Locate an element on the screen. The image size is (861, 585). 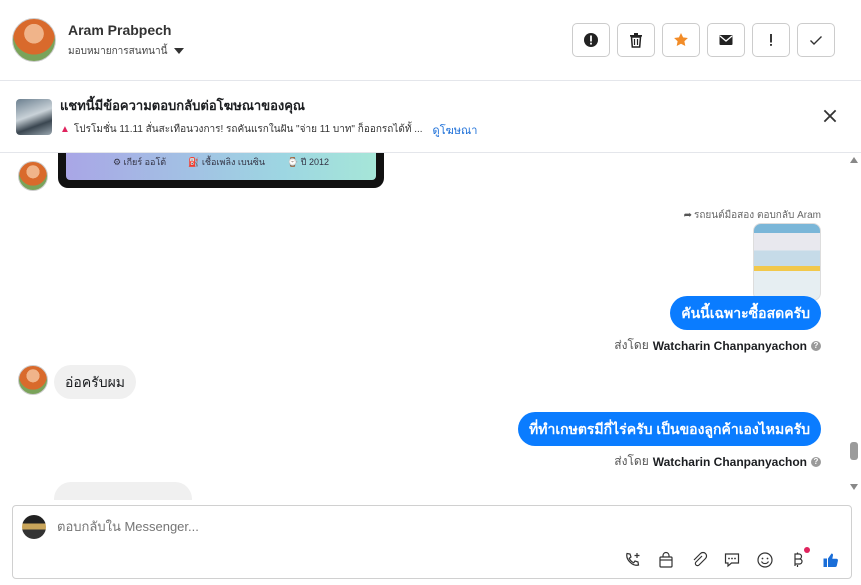
assign-label: มอบหมายการสนทนานี้ is located at coordinates (118, 51).